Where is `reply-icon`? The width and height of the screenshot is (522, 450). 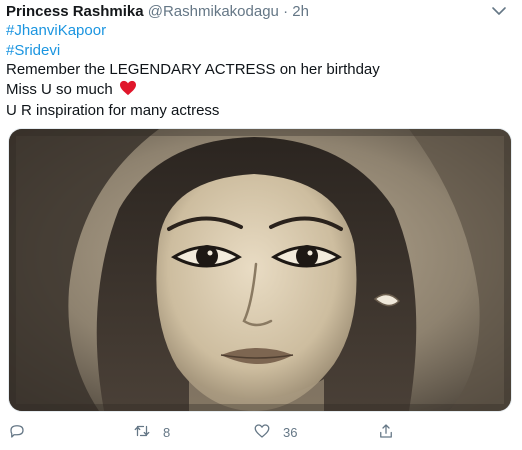 reply-icon is located at coordinates (17, 432).